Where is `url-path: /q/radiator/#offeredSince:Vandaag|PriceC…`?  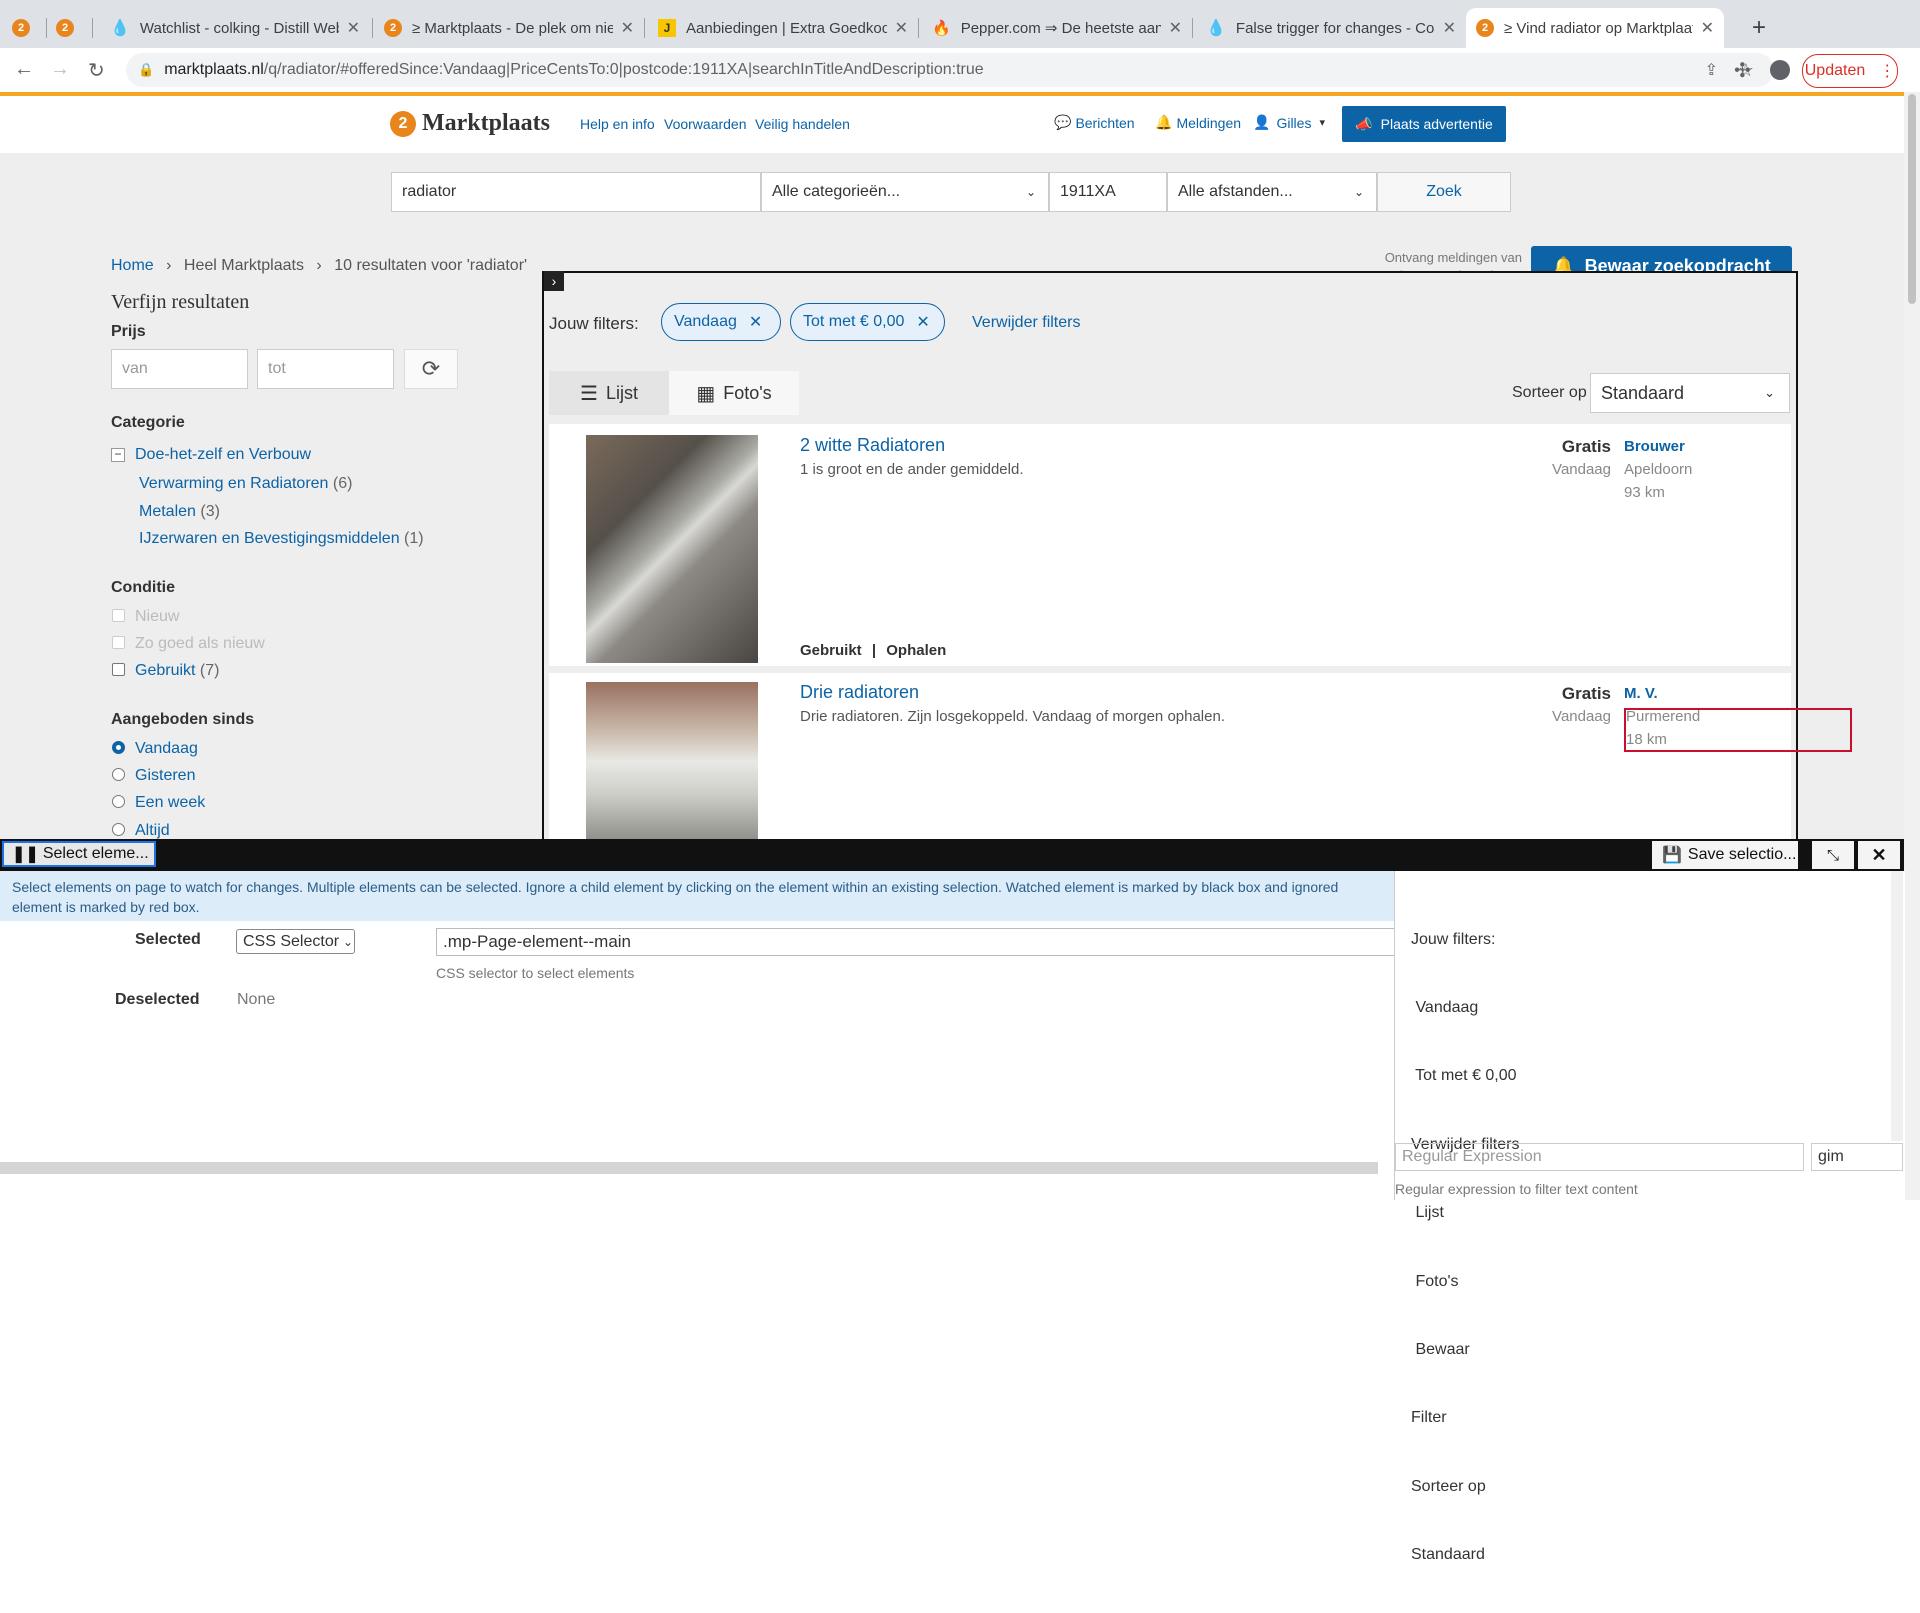 url-path: /q/radiator/#offeredSince:Vandaag|PriceC… is located at coordinates (623, 69).